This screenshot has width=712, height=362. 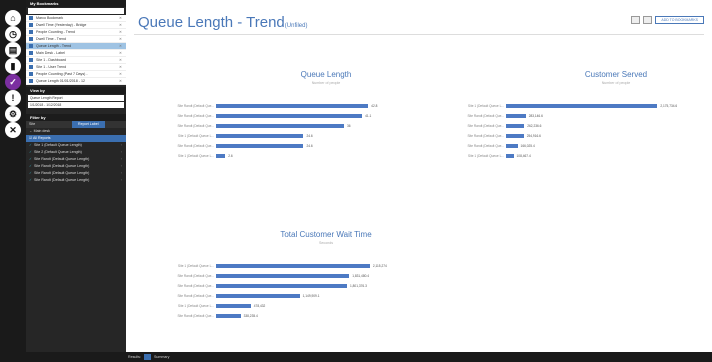 I want to click on bookmark-item: Marco Bookmark ✕, so click(x=76, y=18).